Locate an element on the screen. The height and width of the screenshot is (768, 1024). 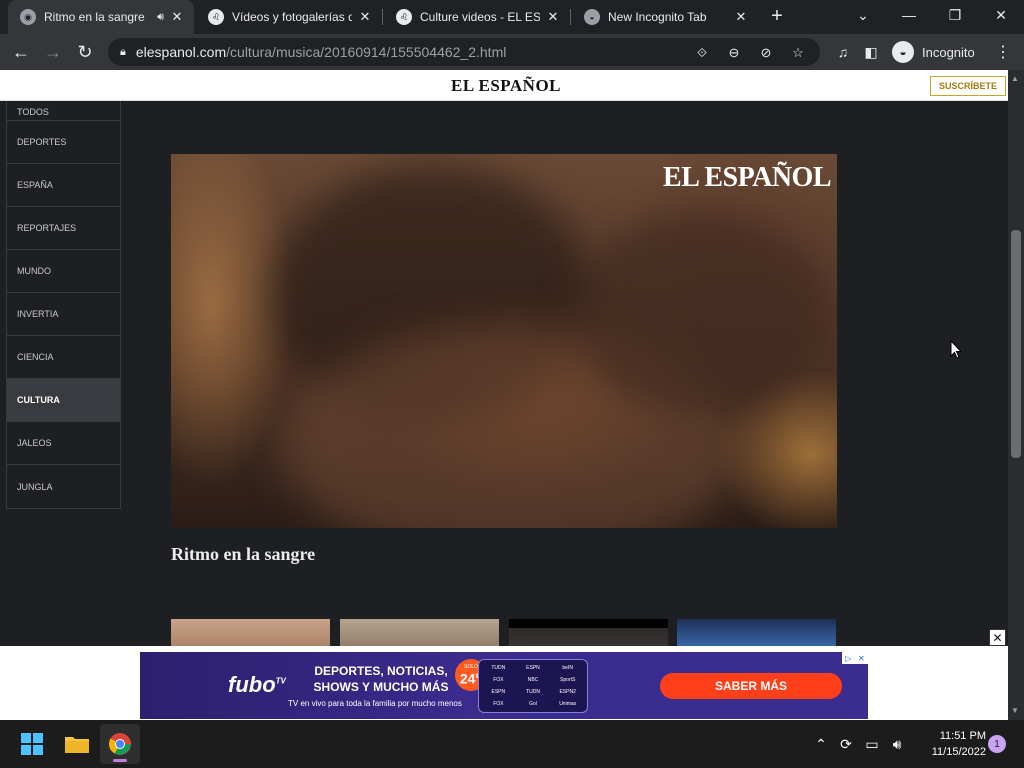
adchoices-icon: ▷ ✕ is located at coordinates (855, 658).